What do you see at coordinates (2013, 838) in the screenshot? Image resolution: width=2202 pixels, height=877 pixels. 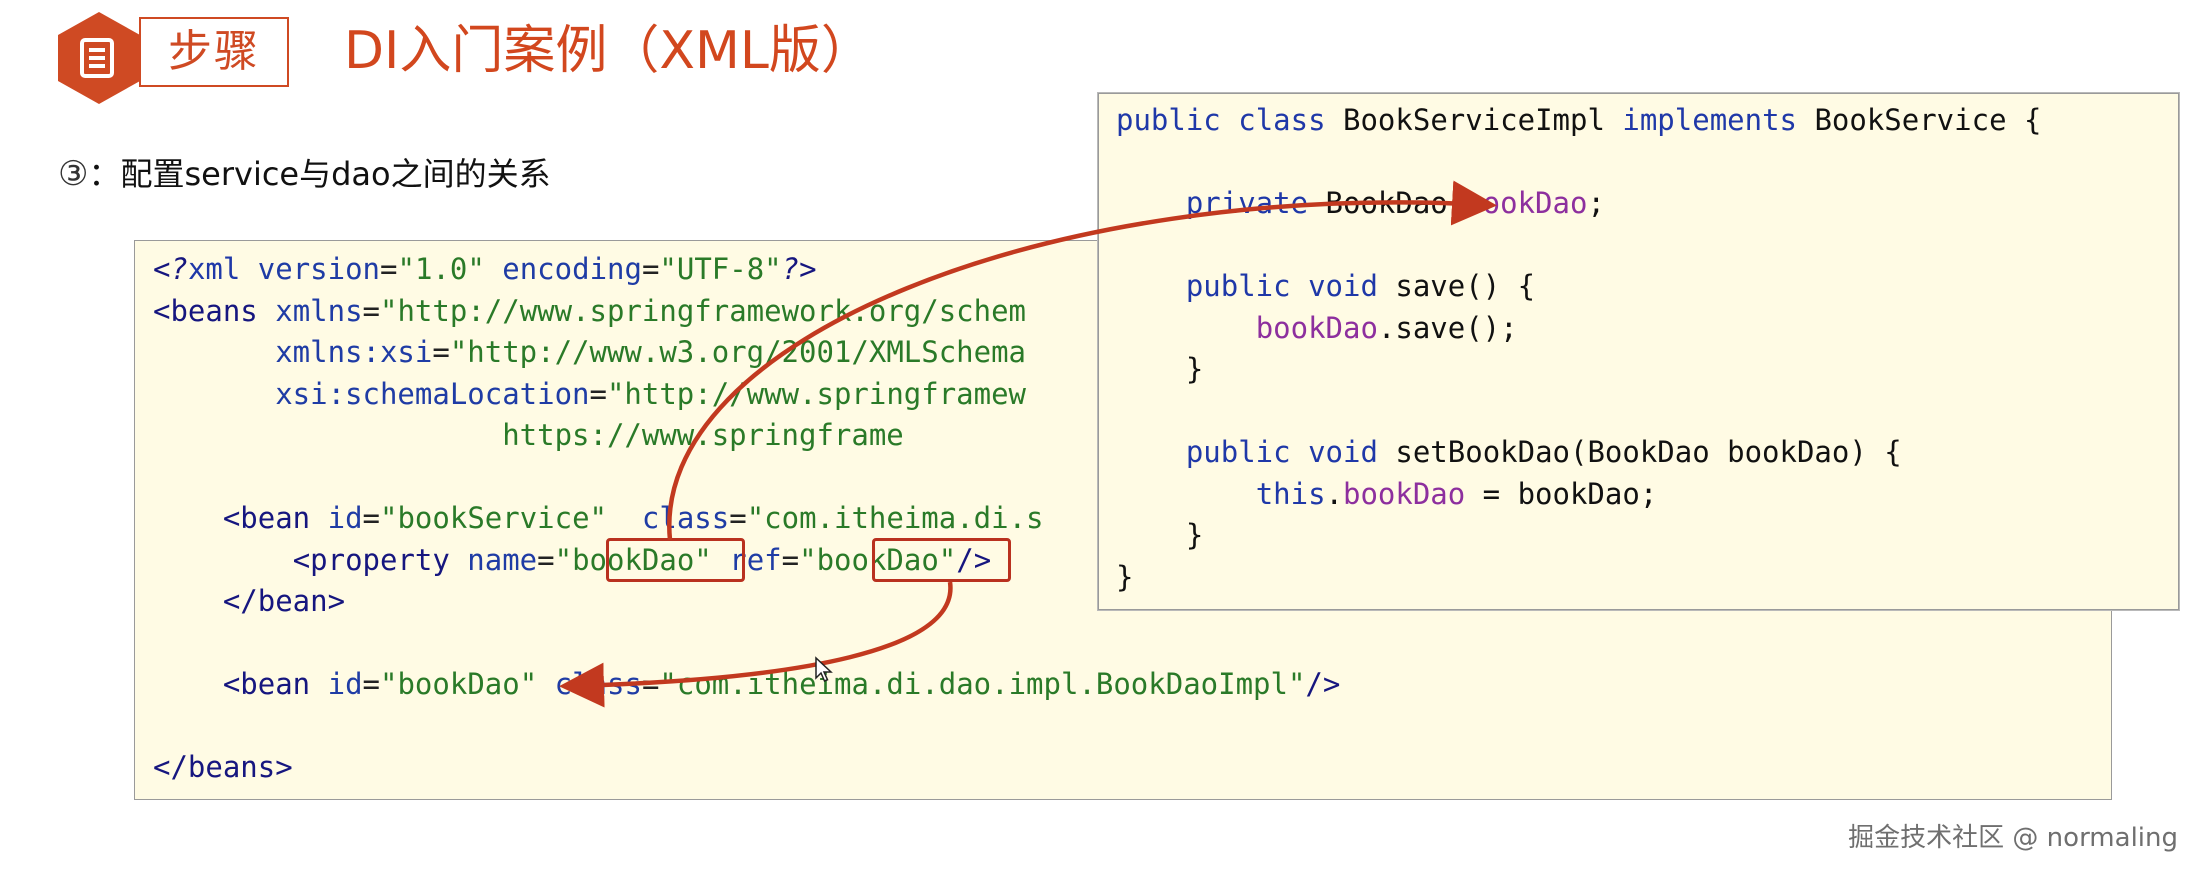 I see `watermark: 掘金技术社区 @ normaling` at bounding box center [2013, 838].